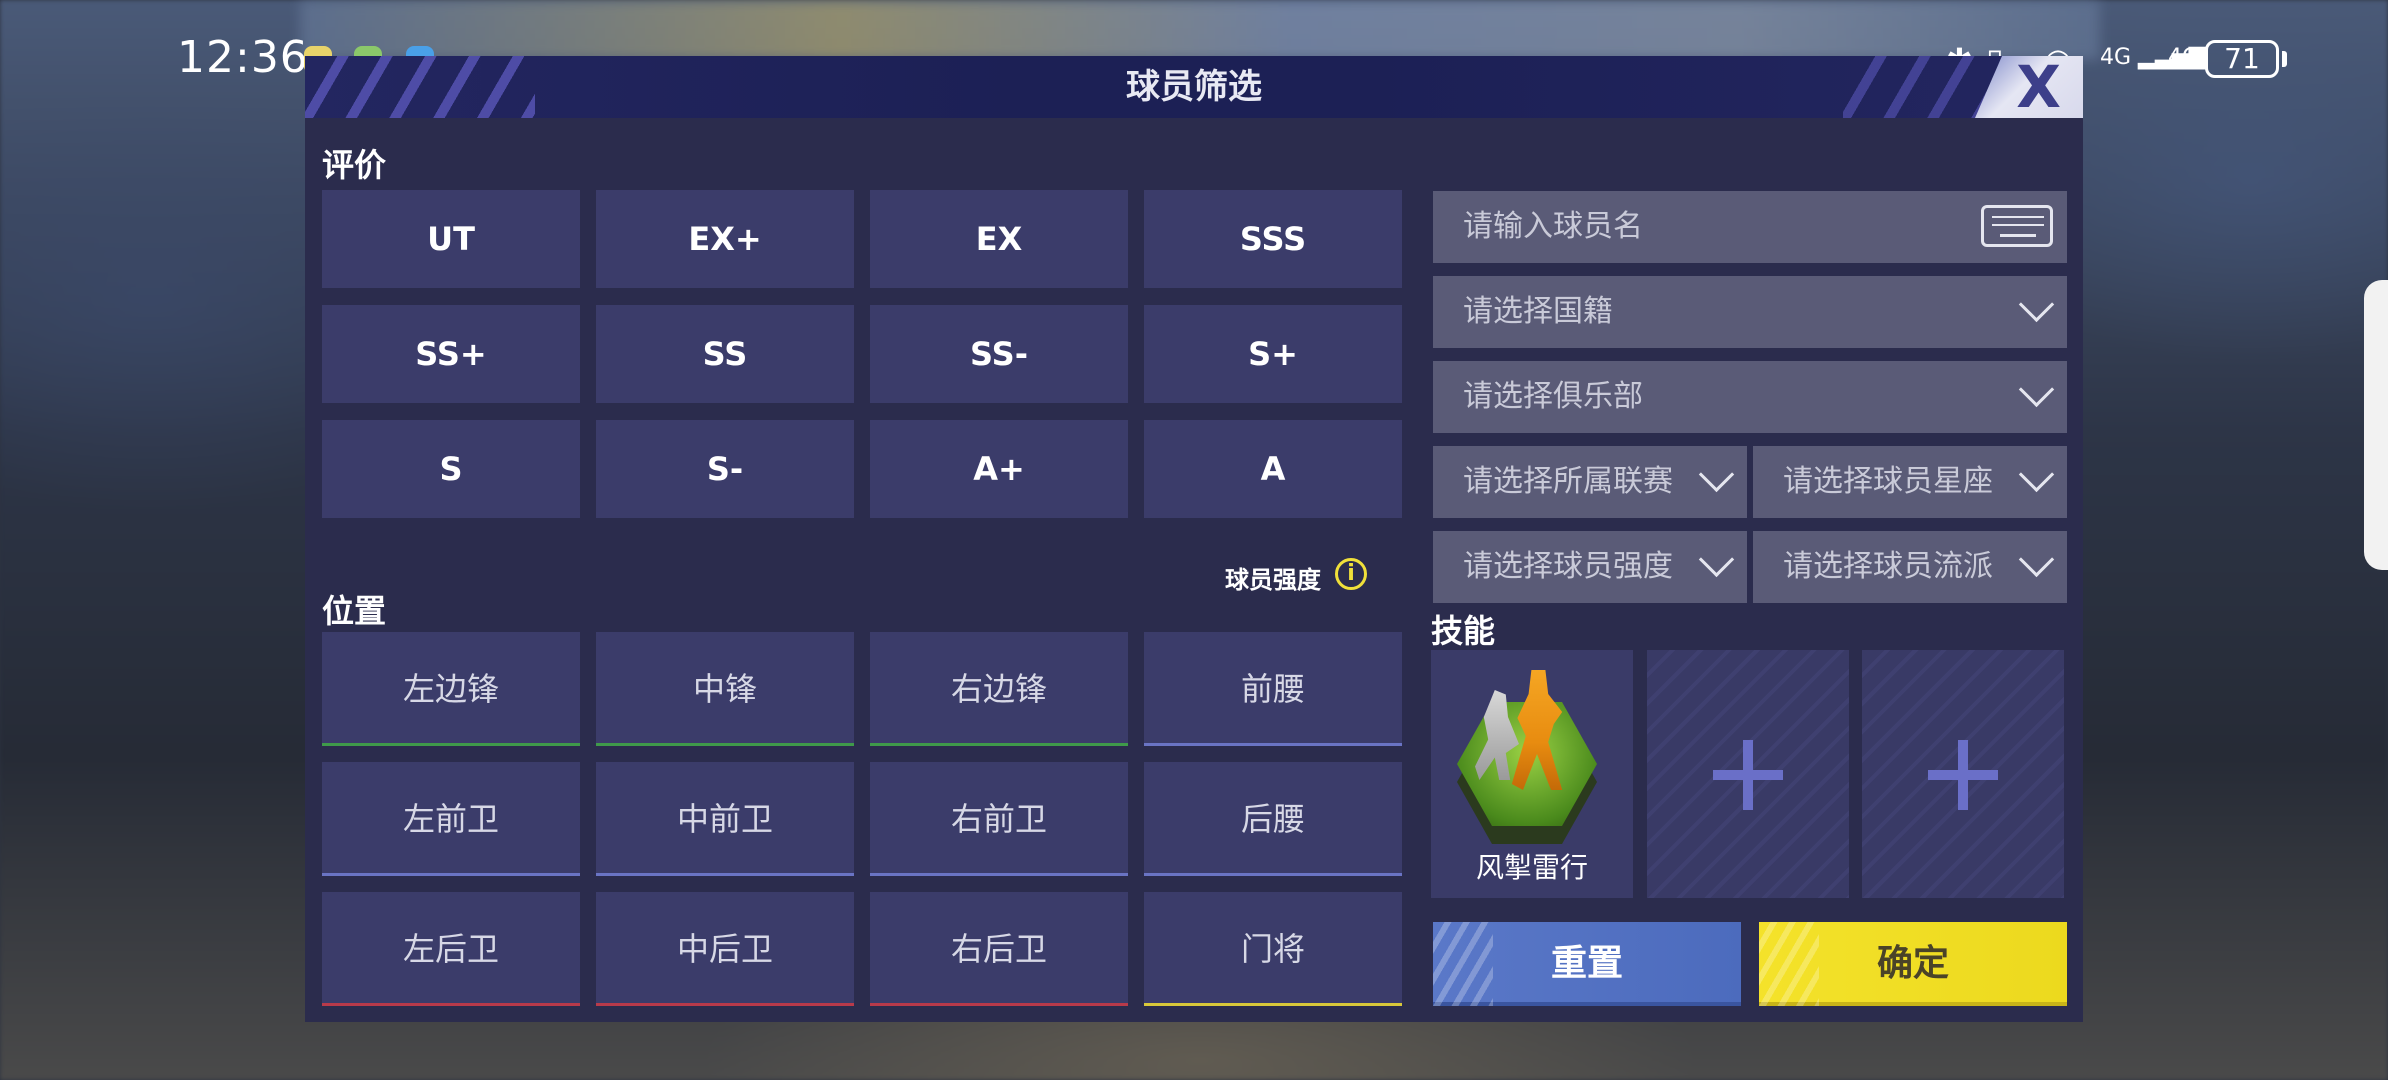 The width and height of the screenshot is (2388, 1080). I want to click on keyboard-icon, so click(2017, 226).